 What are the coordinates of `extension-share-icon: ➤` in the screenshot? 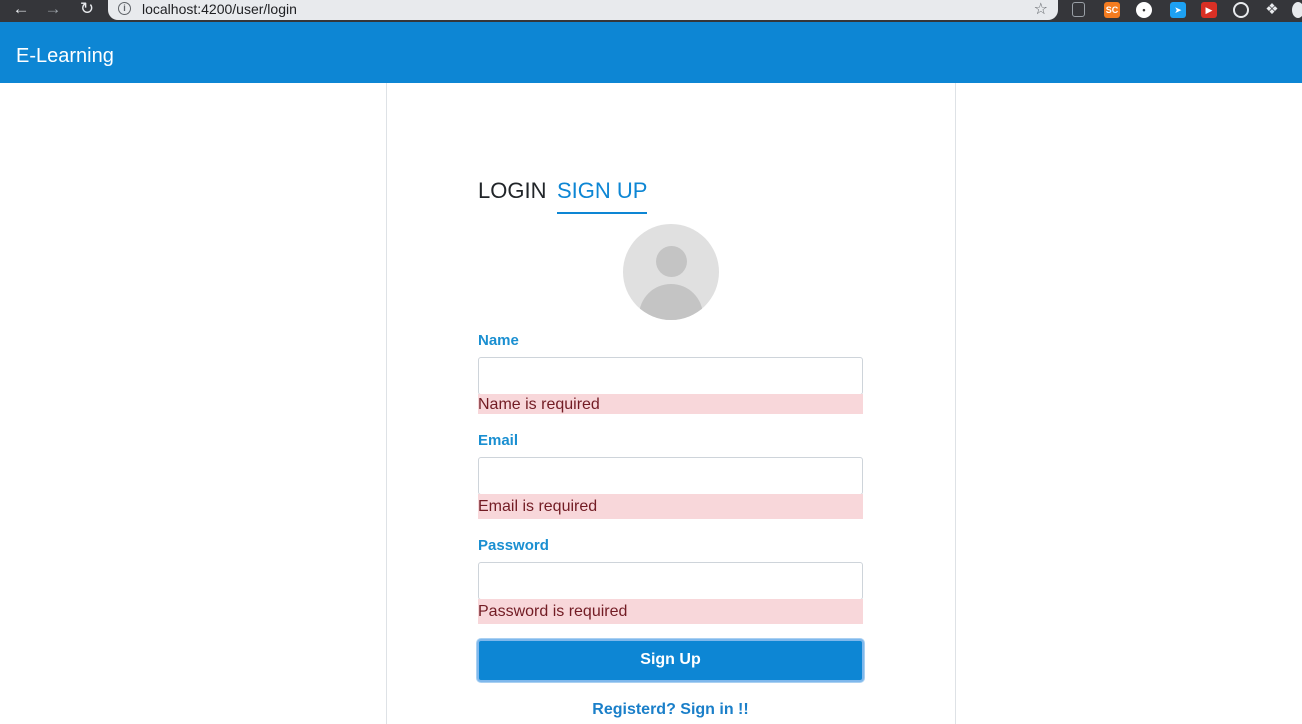 It's located at (1178, 10).